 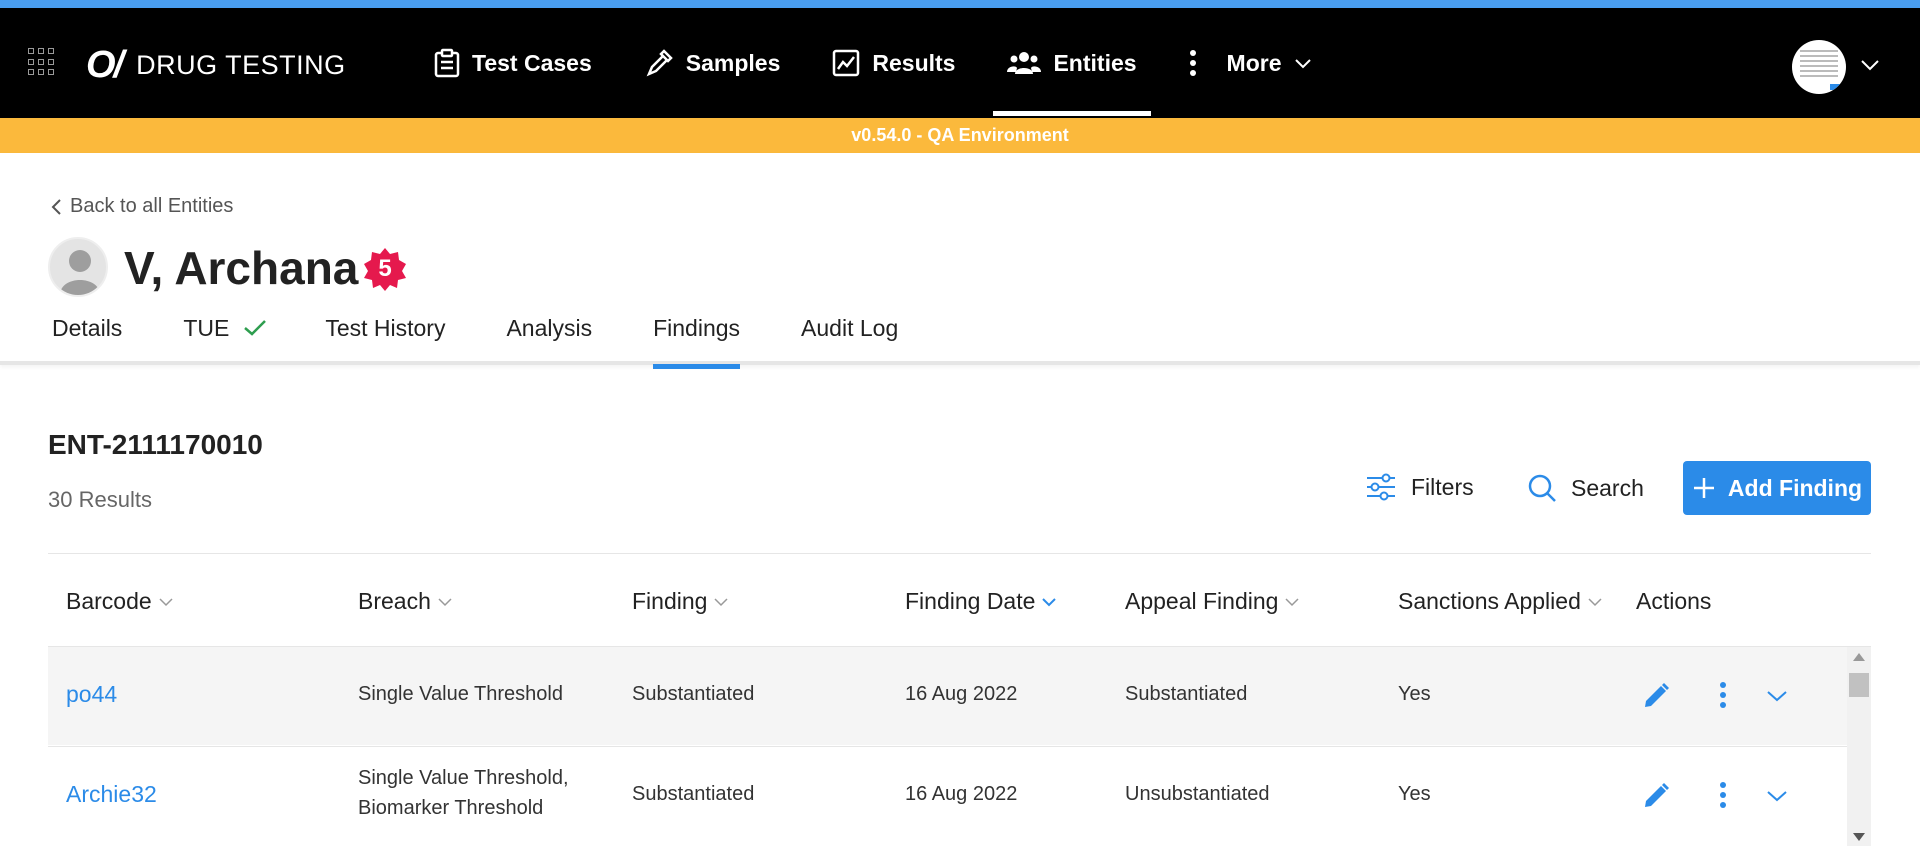 I want to click on add-finding-button: Add Finding, so click(x=1777, y=488).